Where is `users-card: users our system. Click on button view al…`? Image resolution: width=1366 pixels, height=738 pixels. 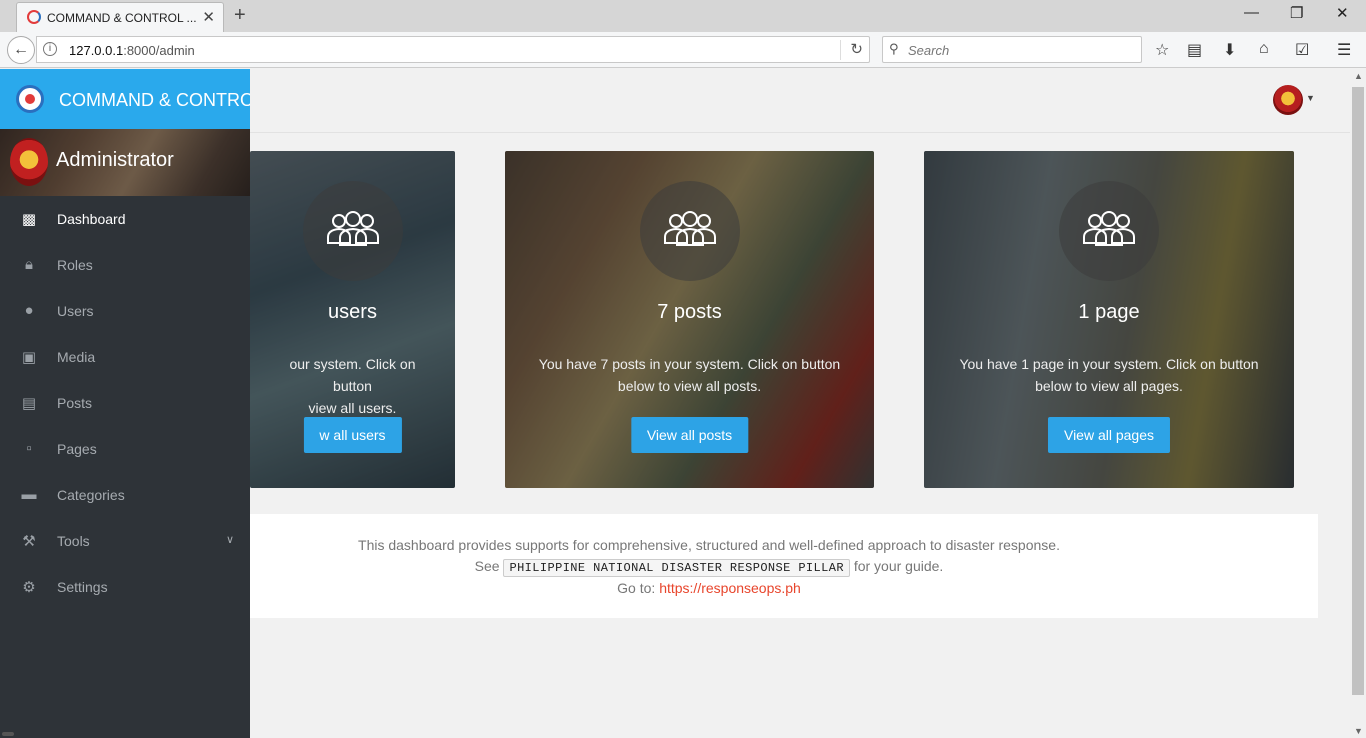
users-card: users our system. Click on button view al… is located at coordinates (352, 319).